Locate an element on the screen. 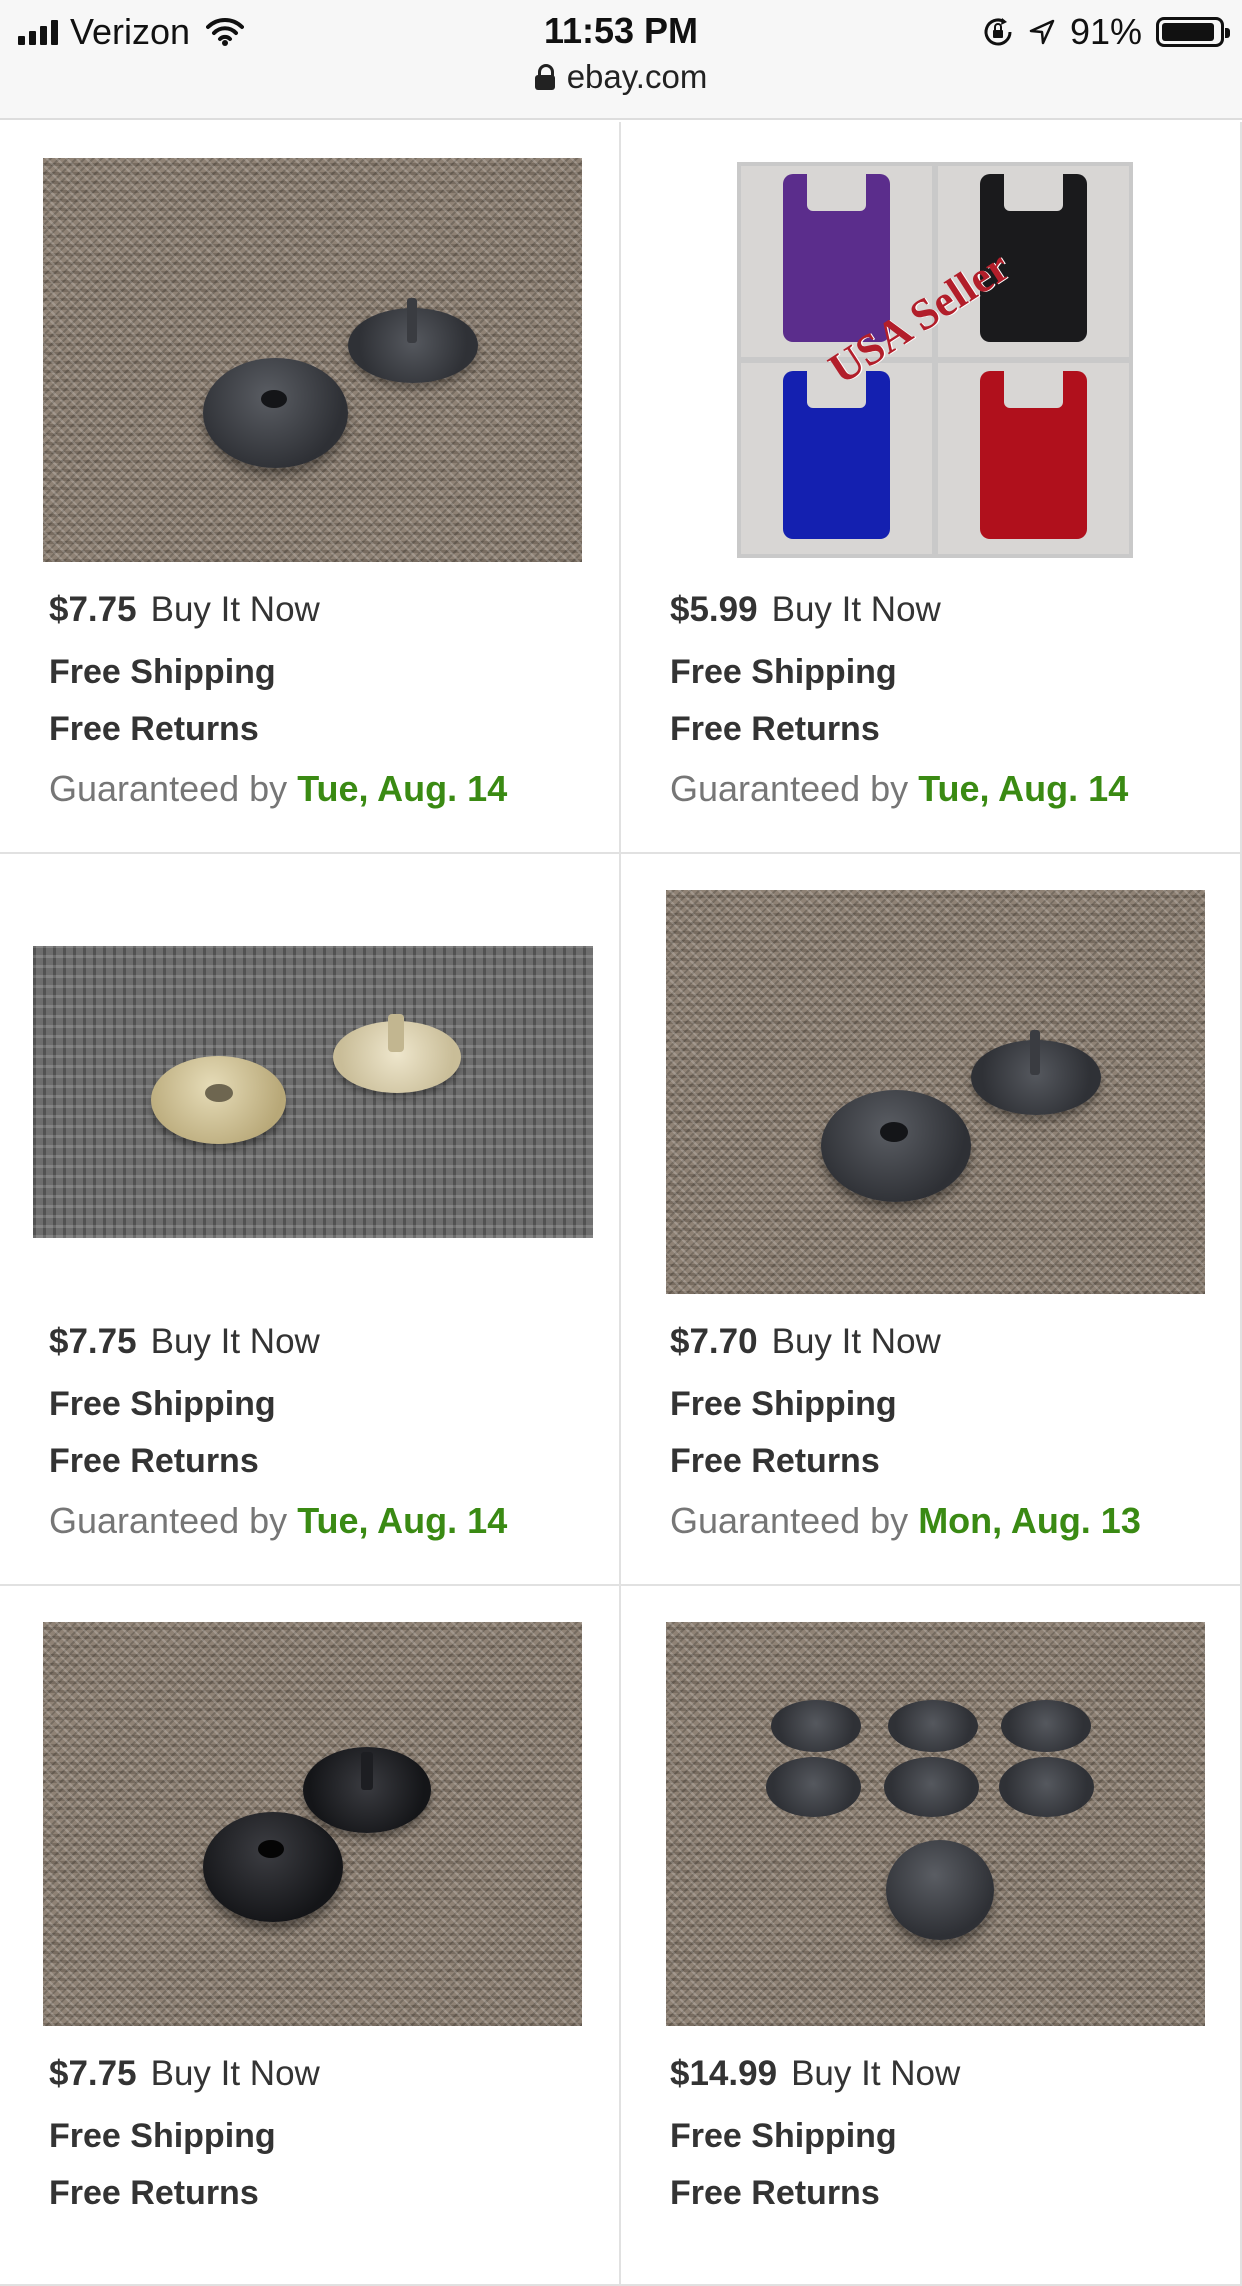 Image resolution: width=1242 pixels, height=2286 pixels. guarantee-date: Mon, Aug. 13 is located at coordinates (1029, 1520).